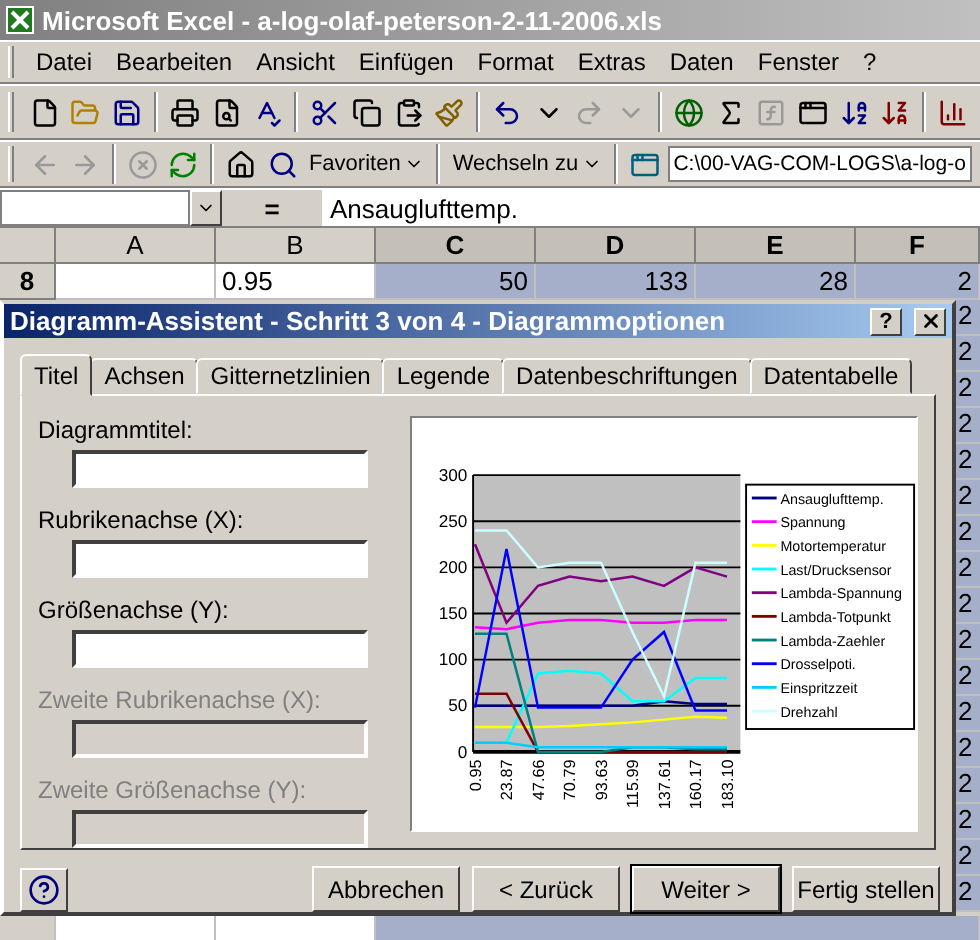 The width and height of the screenshot is (980, 940). What do you see at coordinates (406, 62) in the screenshot?
I see `menu-item: Einfügen` at bounding box center [406, 62].